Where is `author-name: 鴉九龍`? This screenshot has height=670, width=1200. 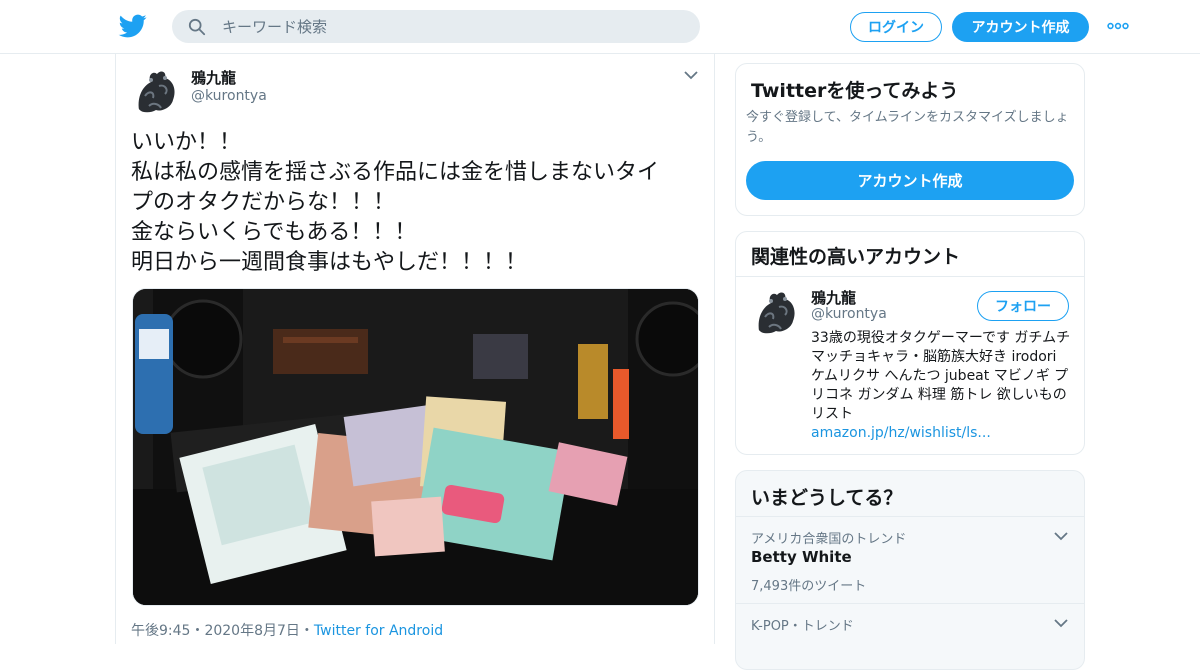 author-name: 鴉九龍 is located at coordinates (213, 77).